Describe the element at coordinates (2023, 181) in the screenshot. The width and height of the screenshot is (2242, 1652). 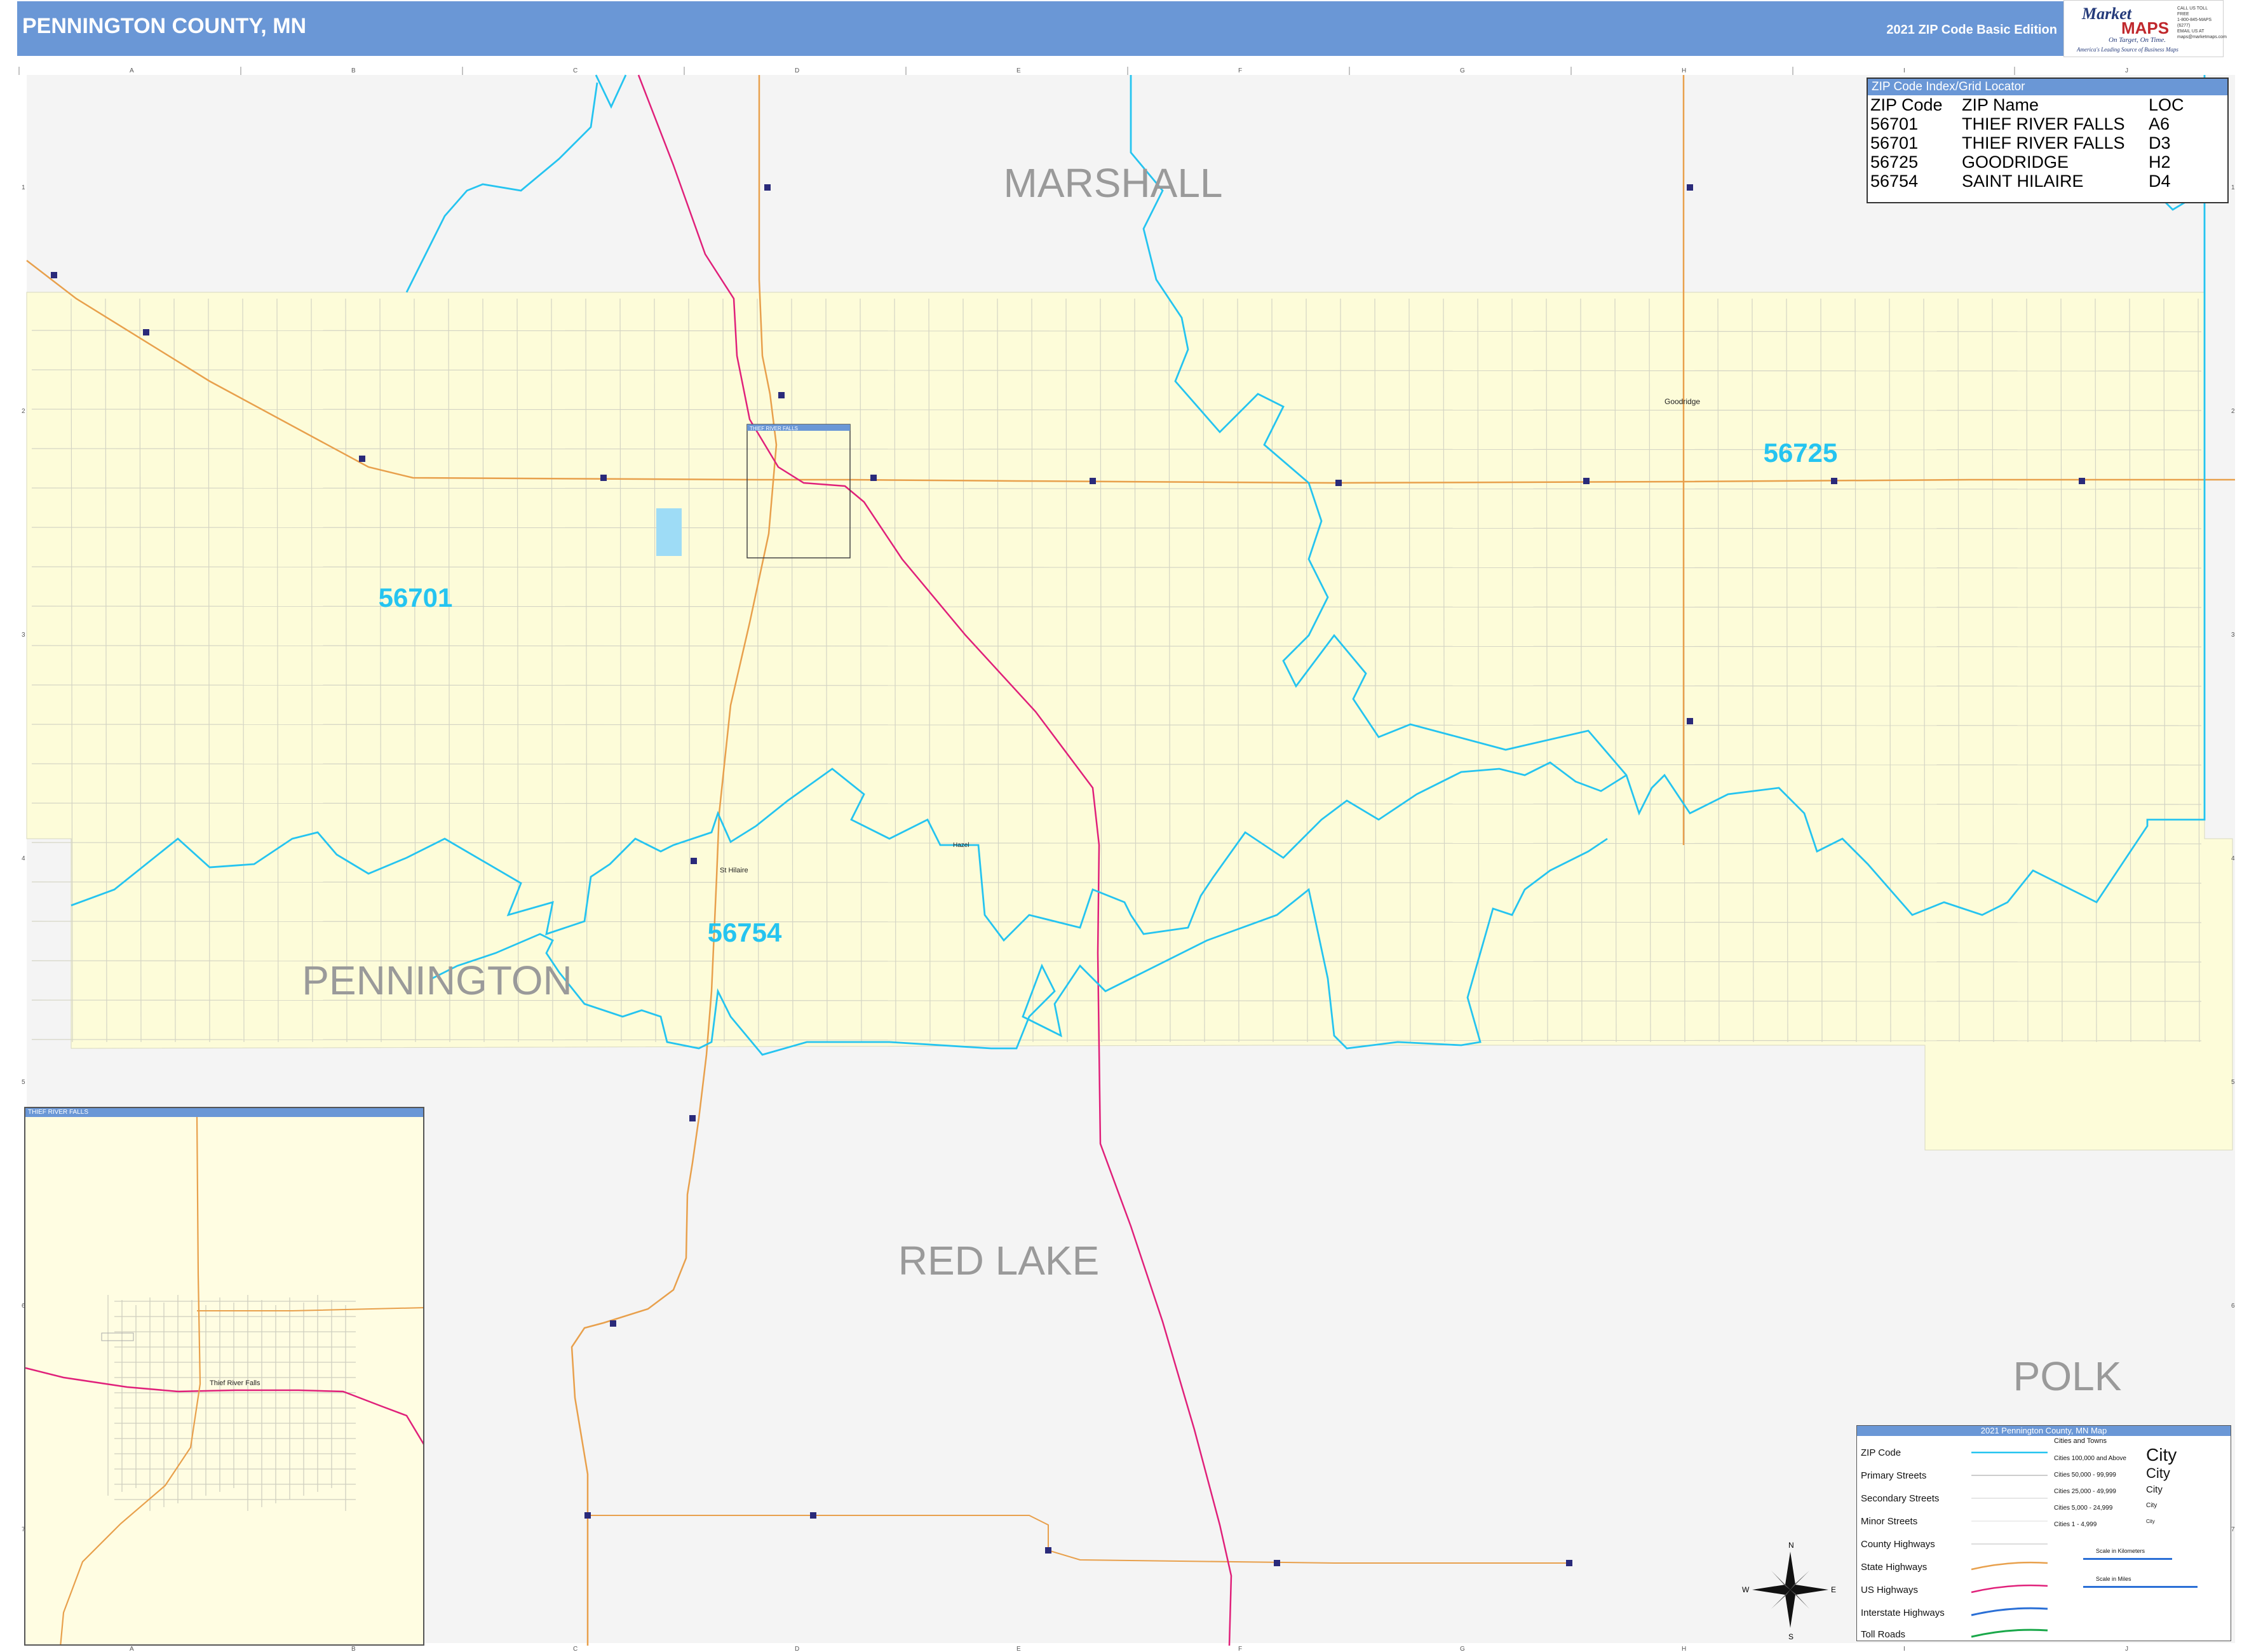
I see `name-cell: SAINT HILAIRE` at that location.